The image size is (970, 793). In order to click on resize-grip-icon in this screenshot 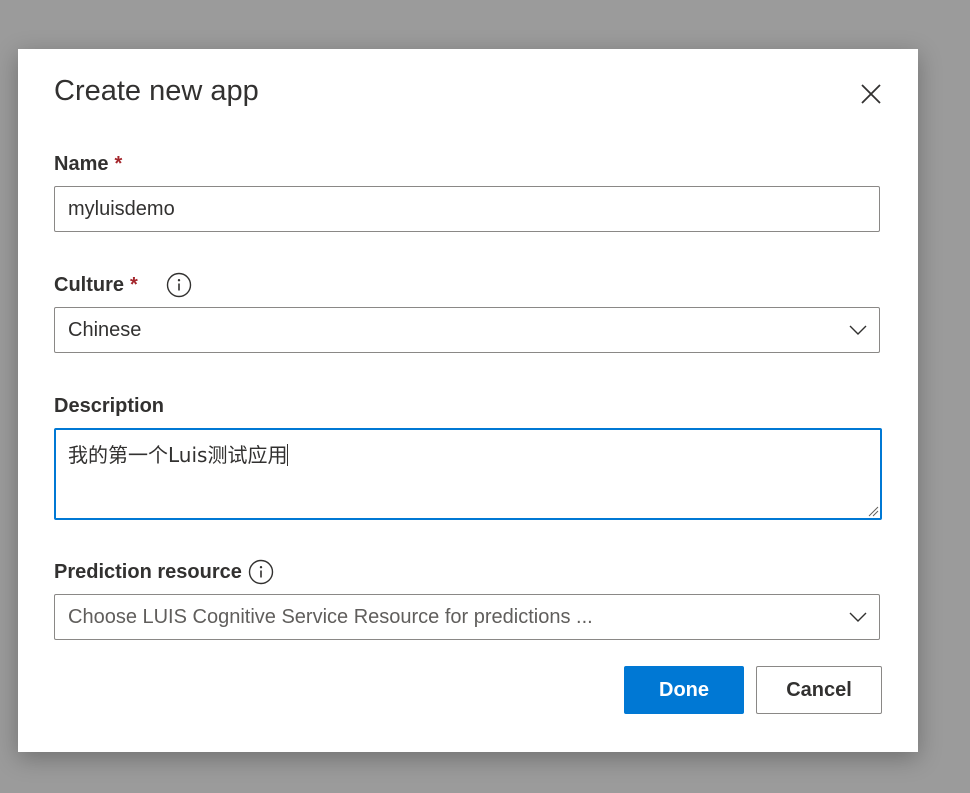, I will do `click(873, 511)`.